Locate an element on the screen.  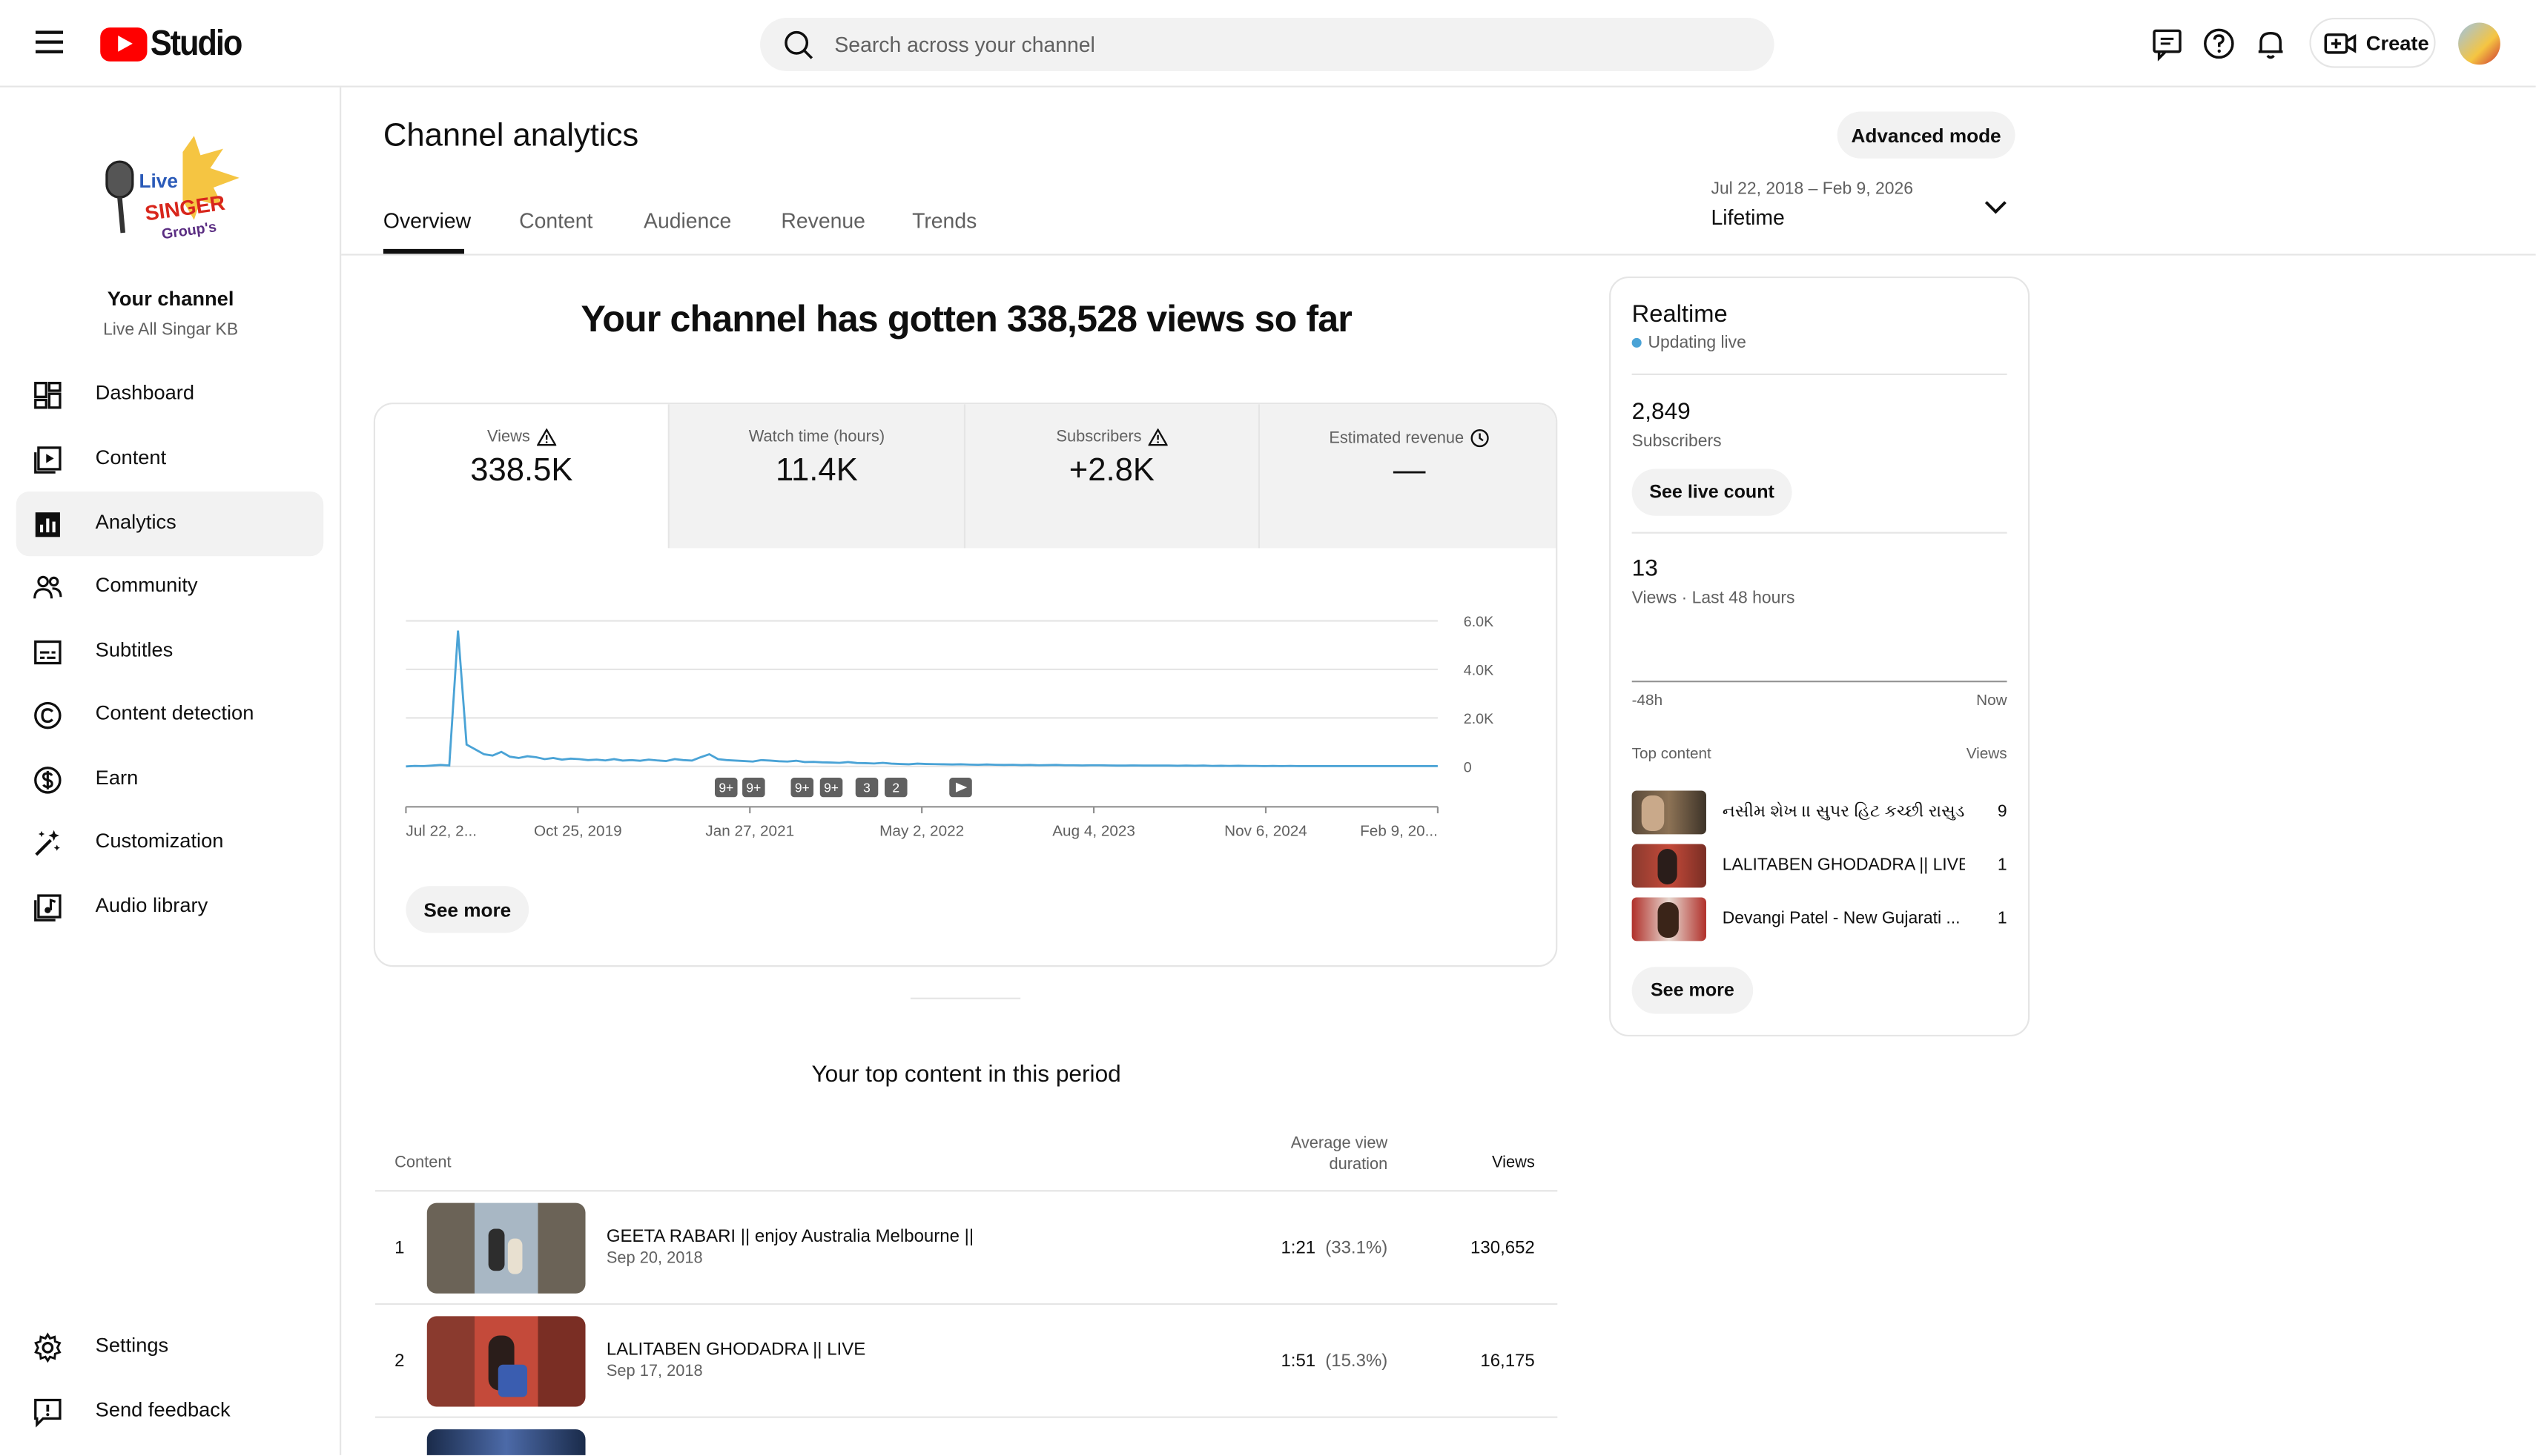
col-content: Content is located at coordinates (423, 1163).